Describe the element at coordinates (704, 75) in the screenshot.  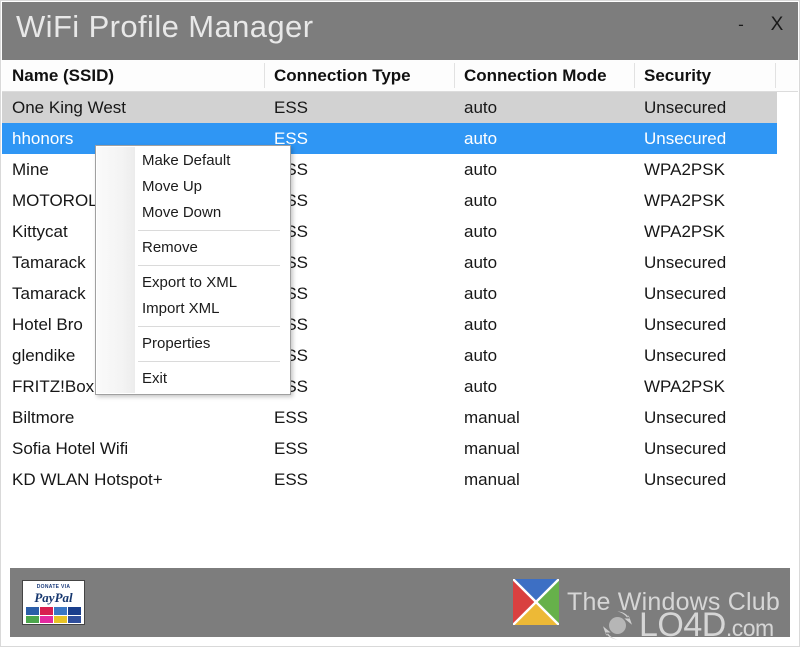
I see `column-header-security: Security` at that location.